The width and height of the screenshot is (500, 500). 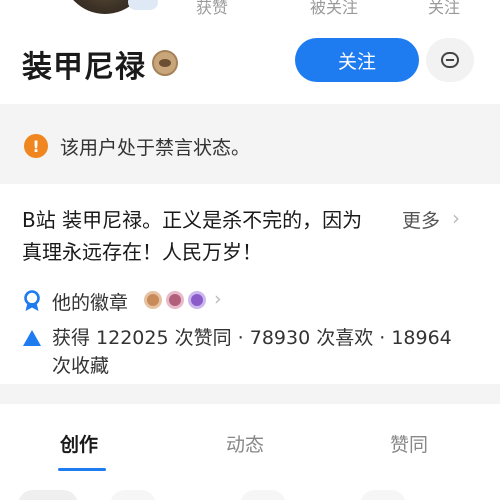 What do you see at coordinates (143, 5) in the screenshot?
I see `avatar-badge` at bounding box center [143, 5].